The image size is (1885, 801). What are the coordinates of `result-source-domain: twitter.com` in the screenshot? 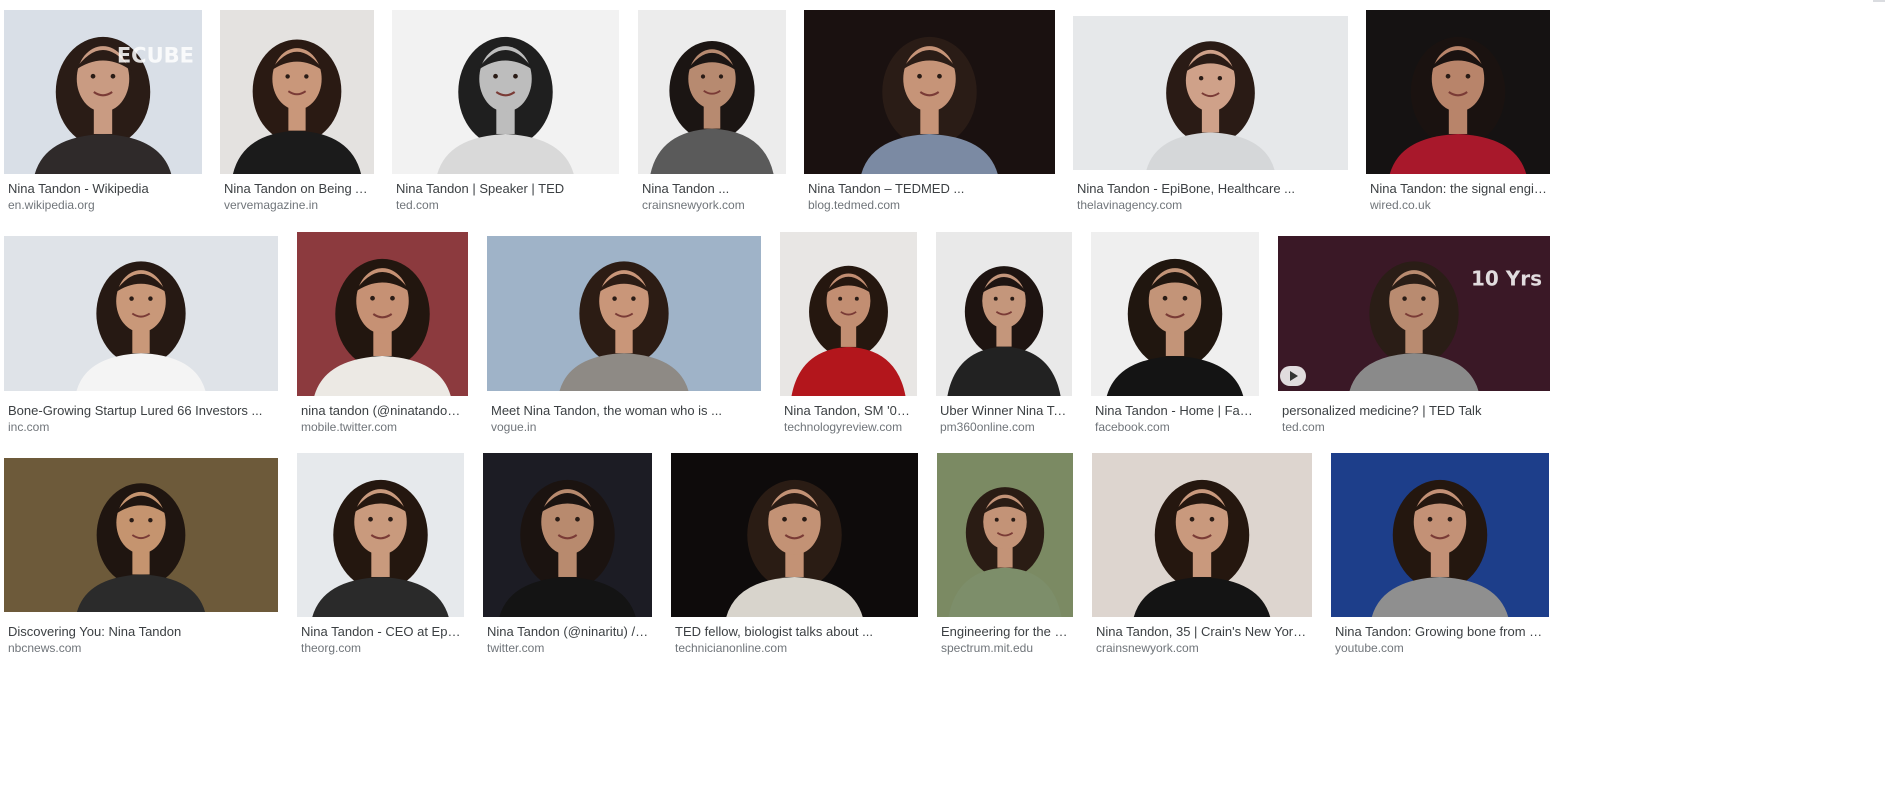 It's located at (568, 648).